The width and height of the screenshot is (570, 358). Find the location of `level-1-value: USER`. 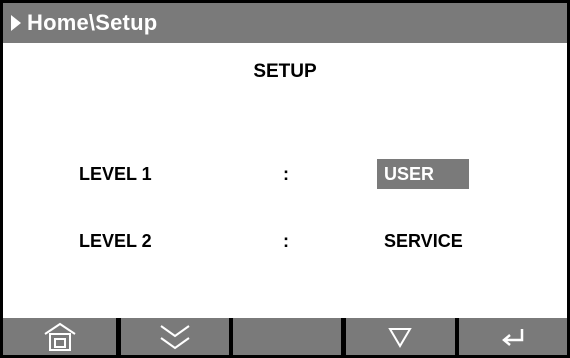

level-1-value: USER is located at coordinates (423, 174).